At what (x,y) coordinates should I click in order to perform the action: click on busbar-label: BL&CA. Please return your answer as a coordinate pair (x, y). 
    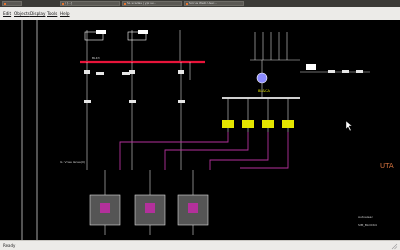
    Looking at the image, I should click on (264, 91).